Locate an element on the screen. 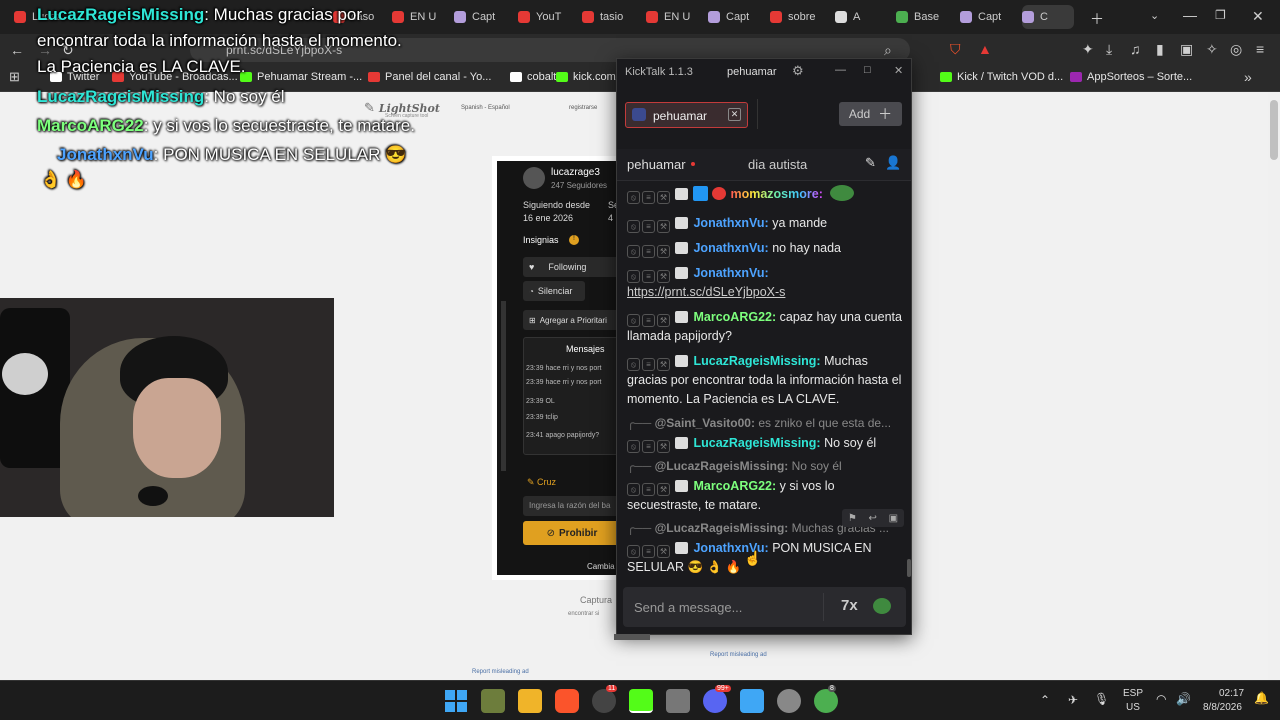 The image size is (1280, 720). ban-button: ⊘ Prohibir is located at coordinates (572, 533).